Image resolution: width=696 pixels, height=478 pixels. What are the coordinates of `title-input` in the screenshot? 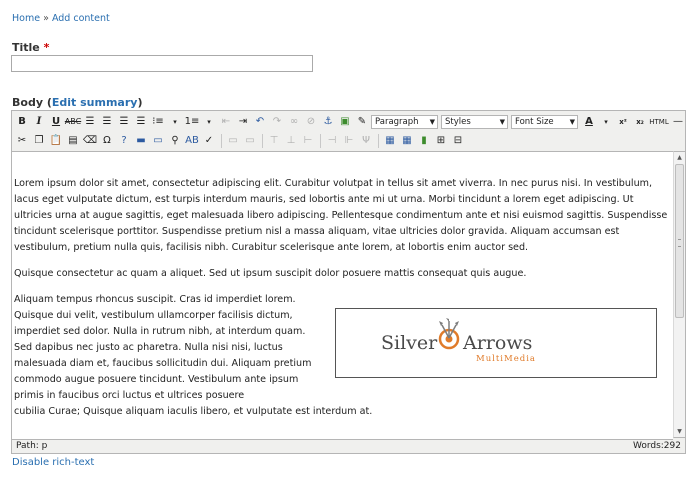 It's located at (162, 63).